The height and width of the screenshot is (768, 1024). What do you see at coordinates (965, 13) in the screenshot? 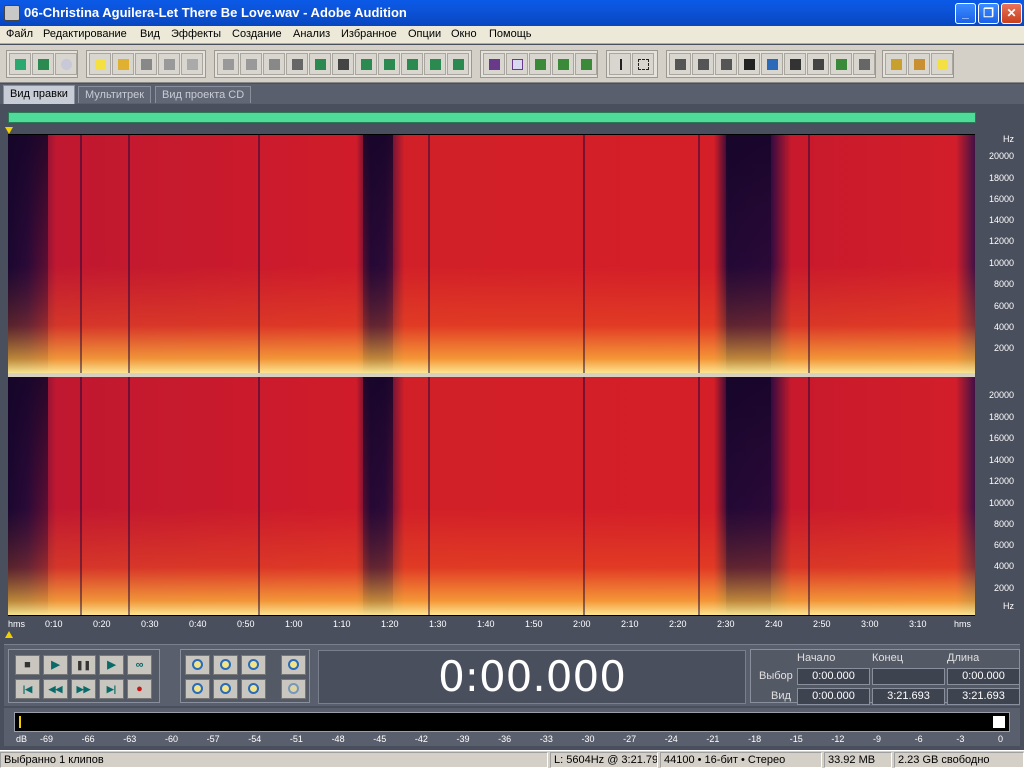
I see `minimize-button: _` at bounding box center [965, 13].